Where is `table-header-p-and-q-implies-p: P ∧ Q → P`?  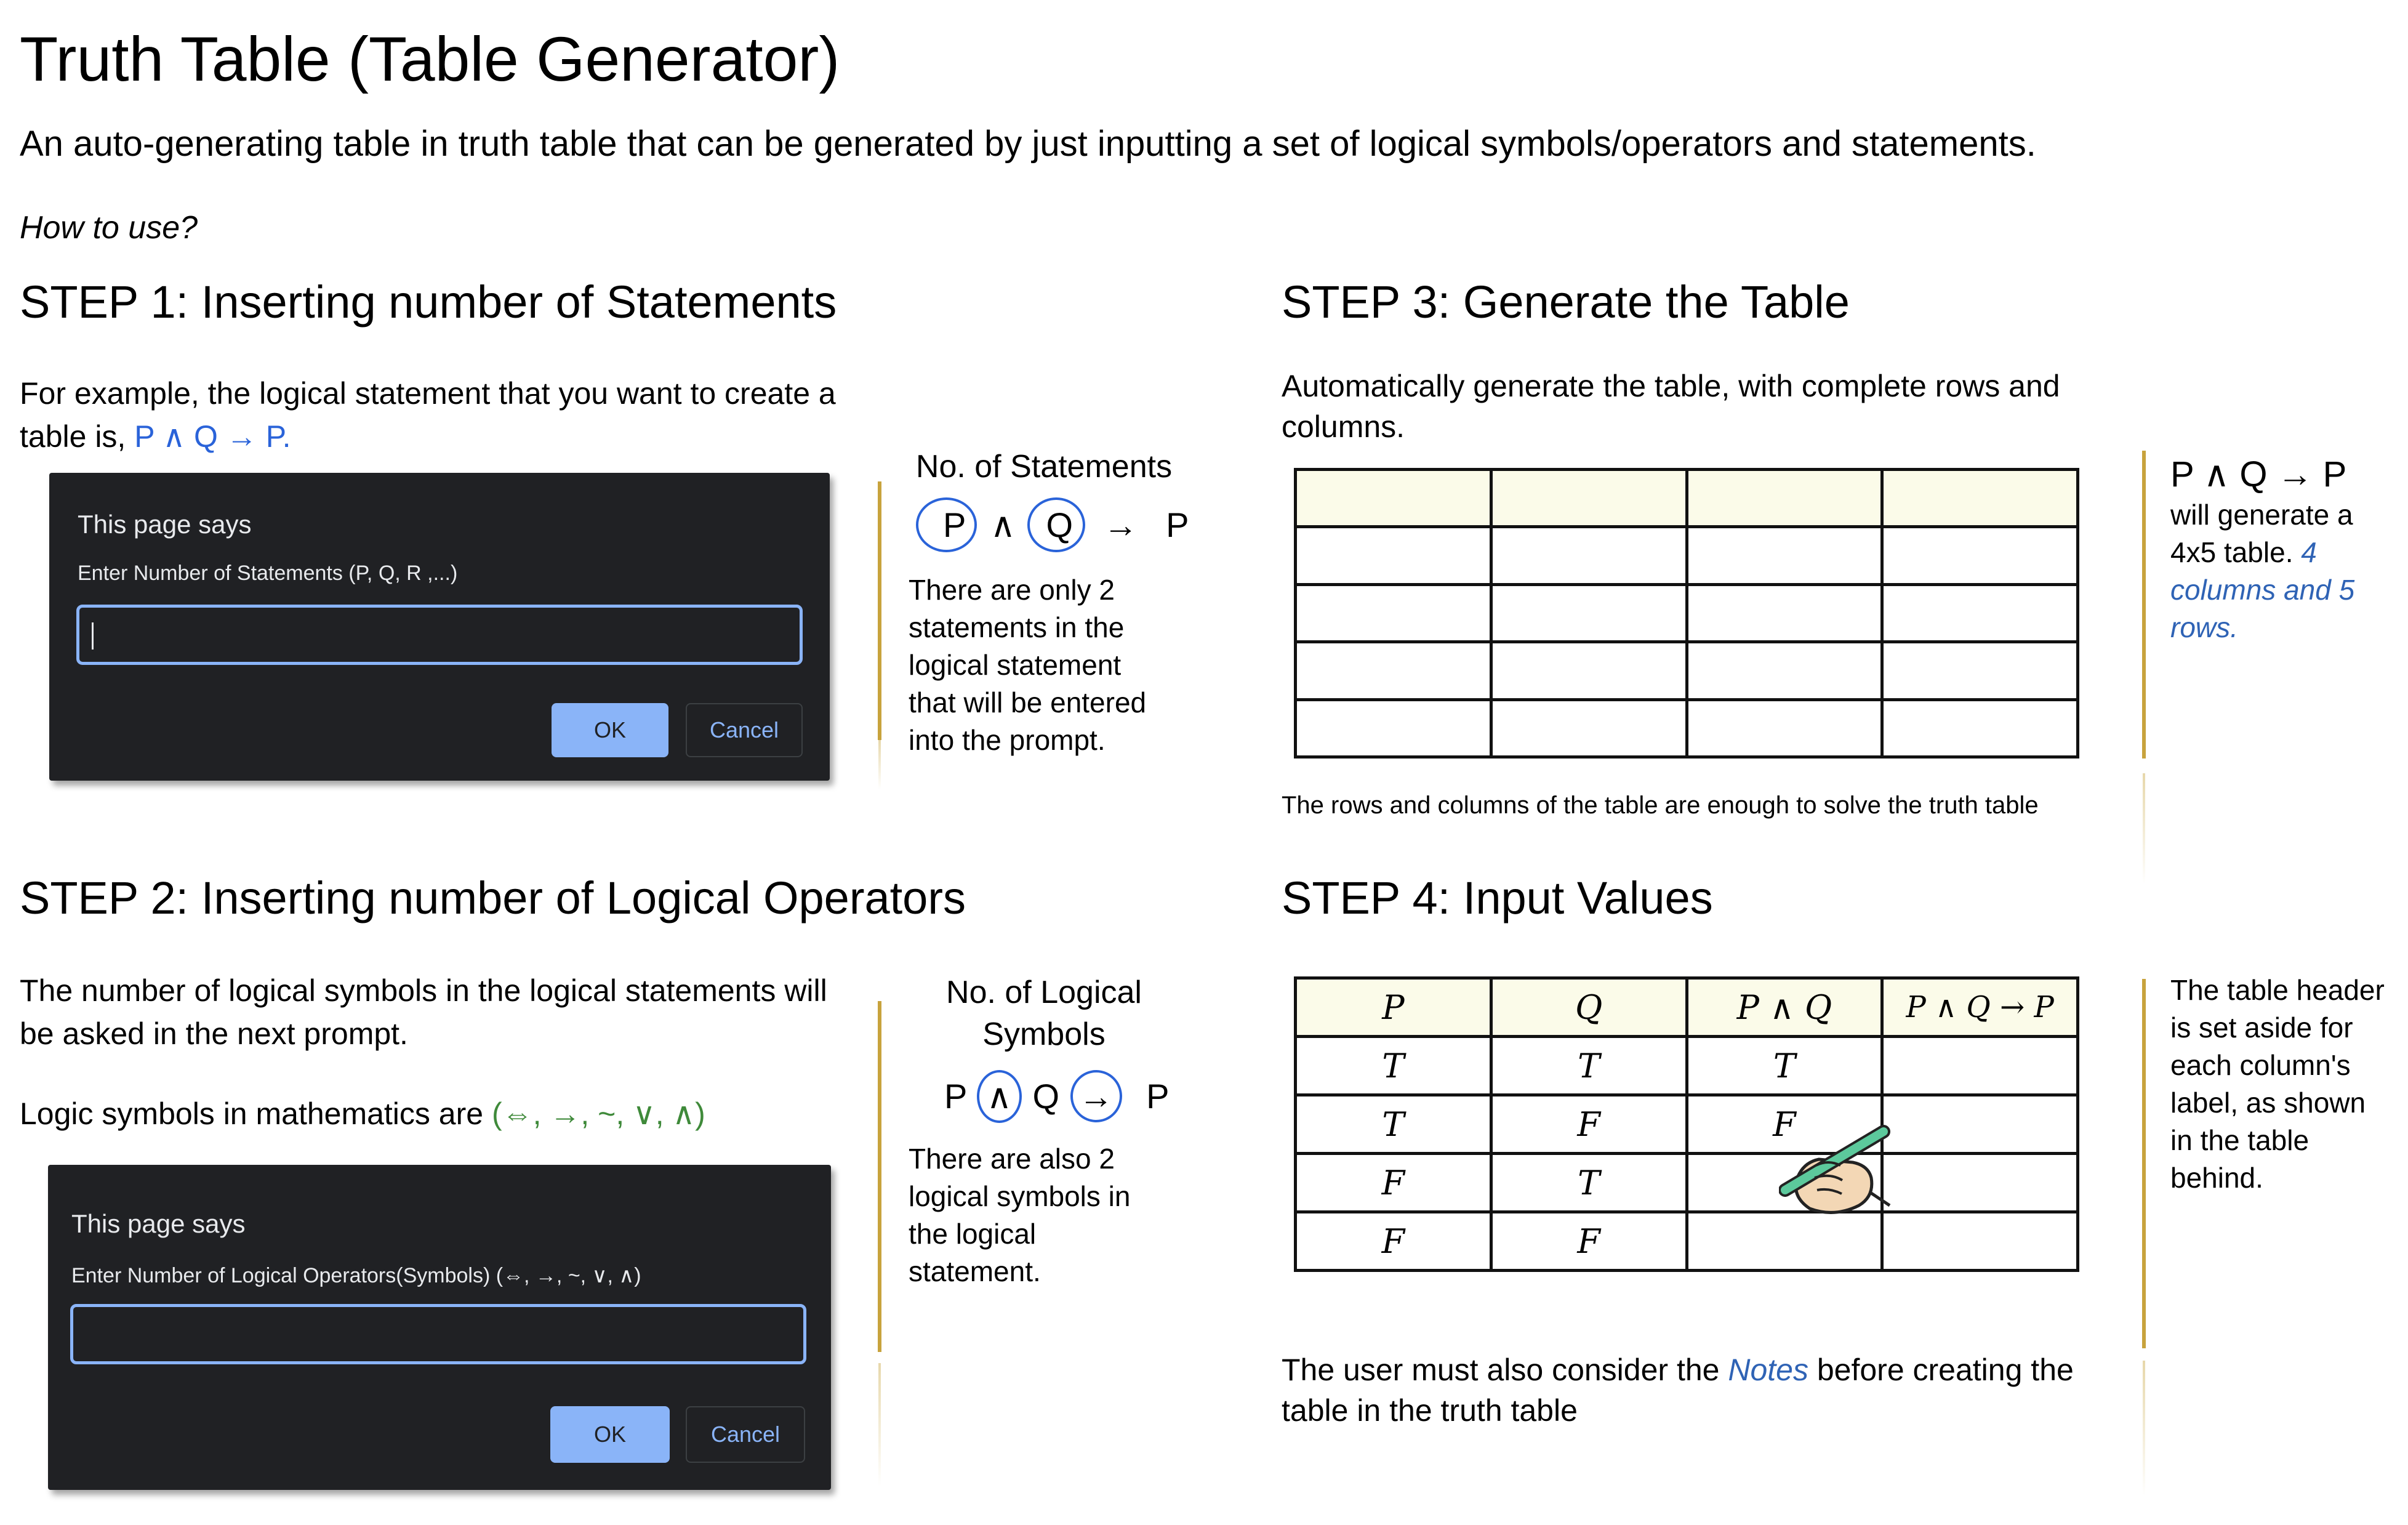
table-header-p-and-q-implies-p: P ∧ Q → P is located at coordinates (1979, 1007).